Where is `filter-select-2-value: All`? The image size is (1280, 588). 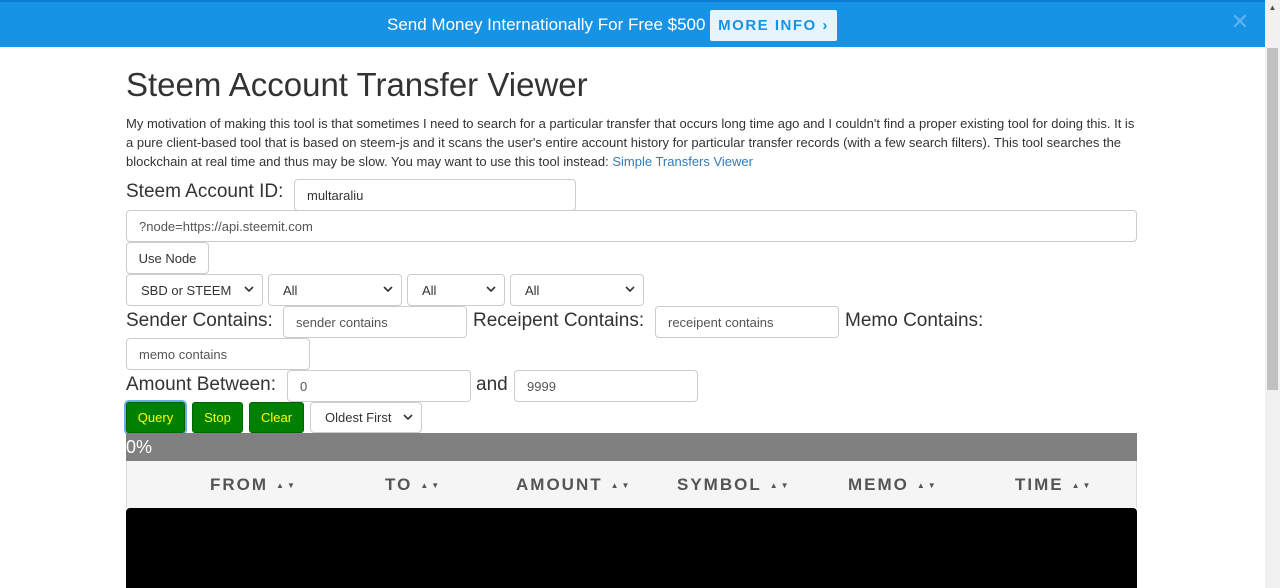
filter-select-2-value: All is located at coordinates (429, 290).